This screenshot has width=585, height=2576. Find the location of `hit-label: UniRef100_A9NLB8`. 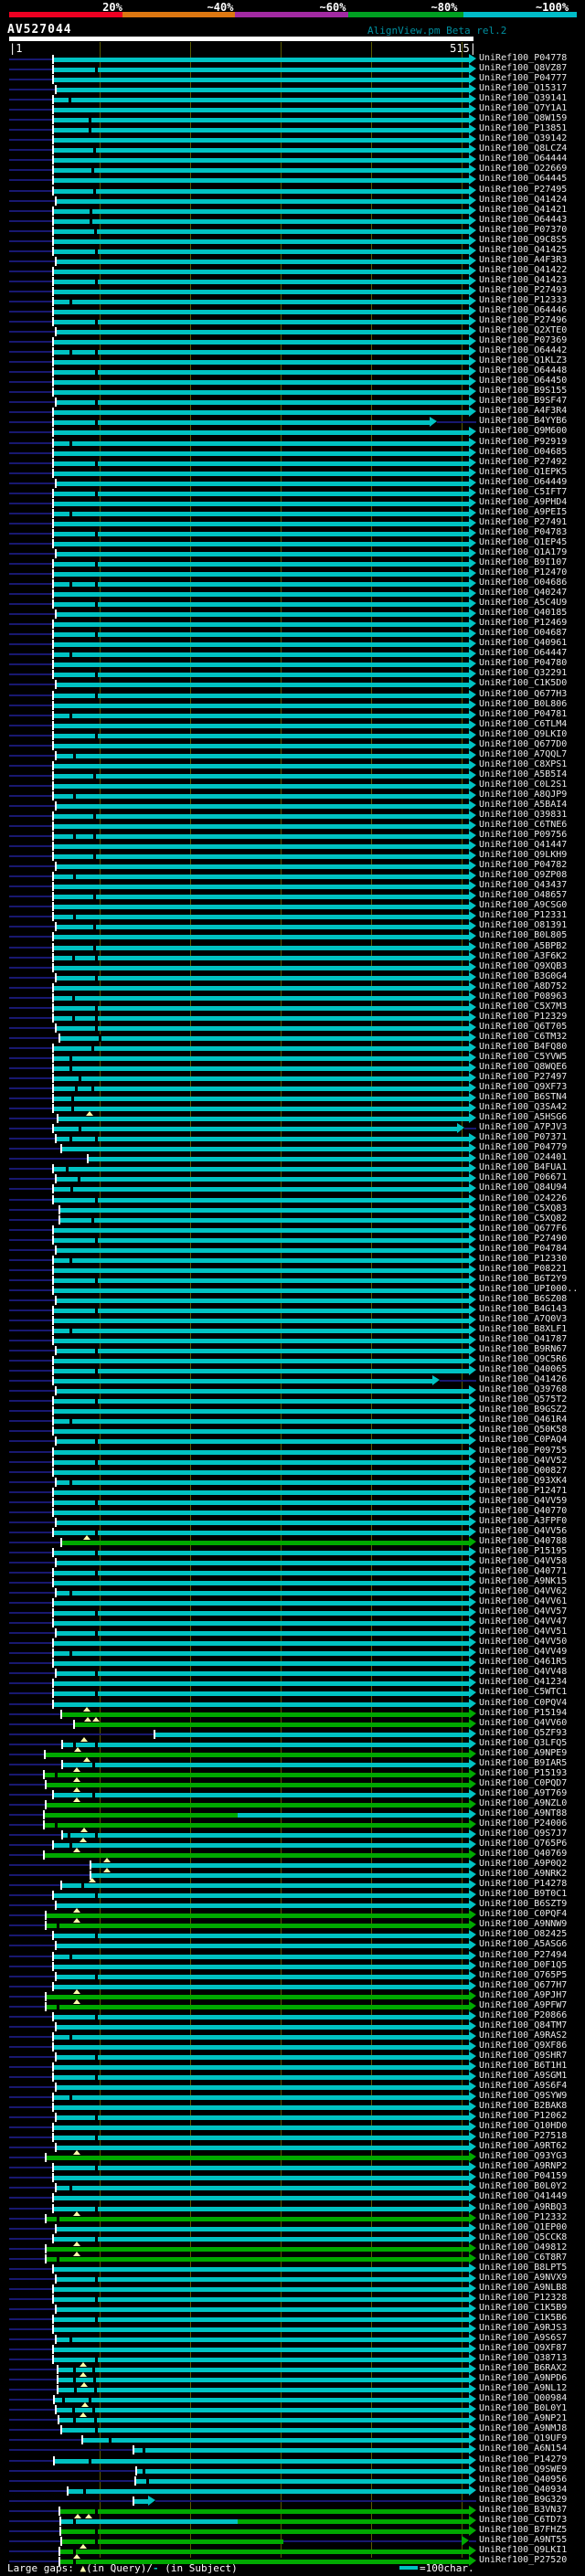

hit-label: UniRef100_A9NLB8 is located at coordinates (523, 2288).